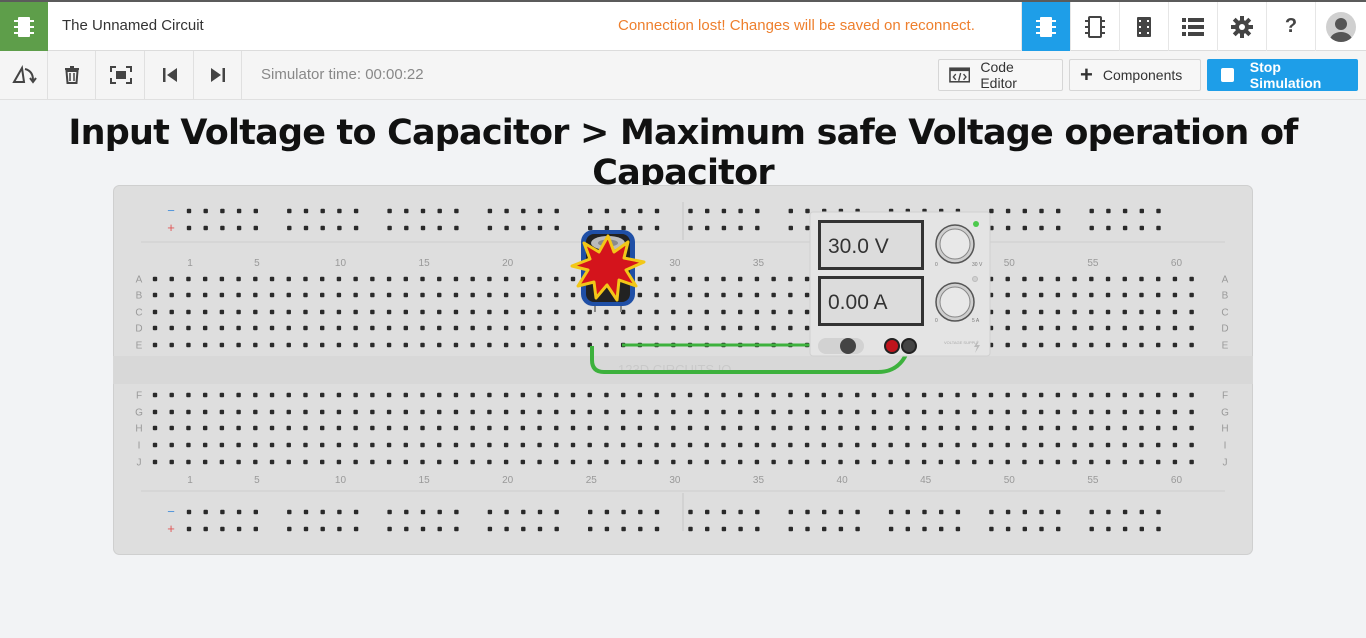  I want to click on voltage-knob-min: 0, so click(936, 265).